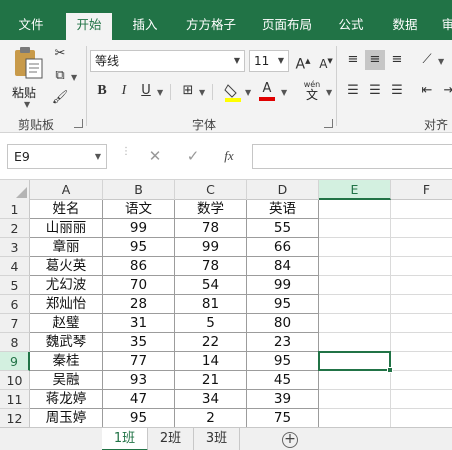 Image resolution: width=452 pixels, height=450 pixels. What do you see at coordinates (421, 323) in the screenshot?
I see `cell-f7` at bounding box center [421, 323].